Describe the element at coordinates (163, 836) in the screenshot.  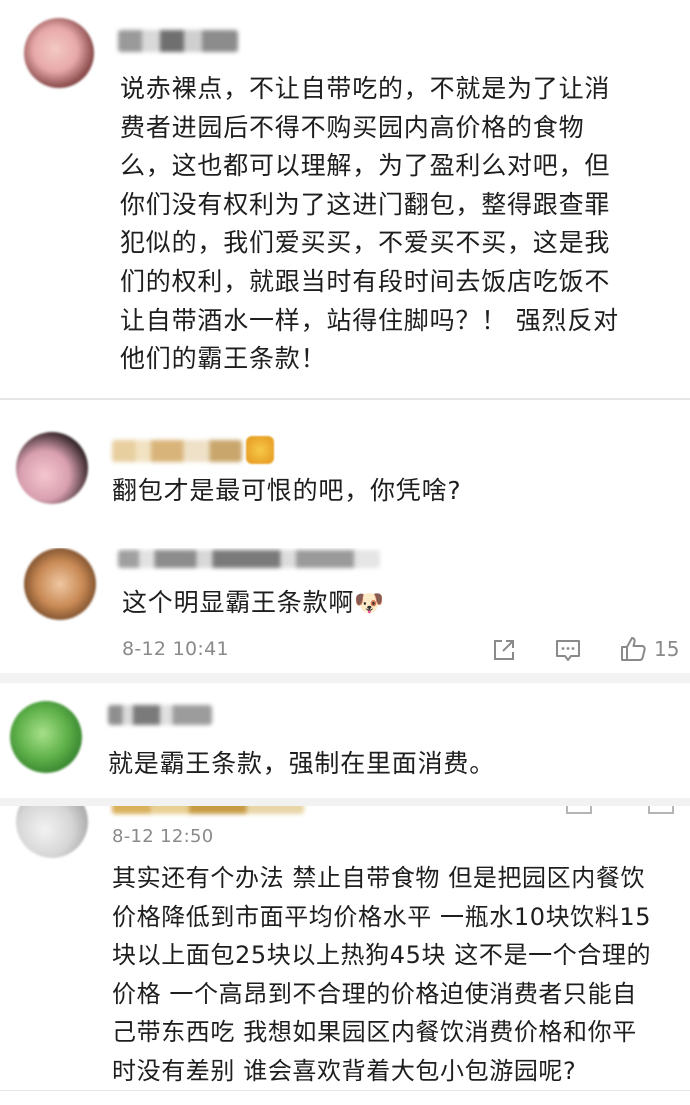
I see `timestamp: 8-12 12:50` at that location.